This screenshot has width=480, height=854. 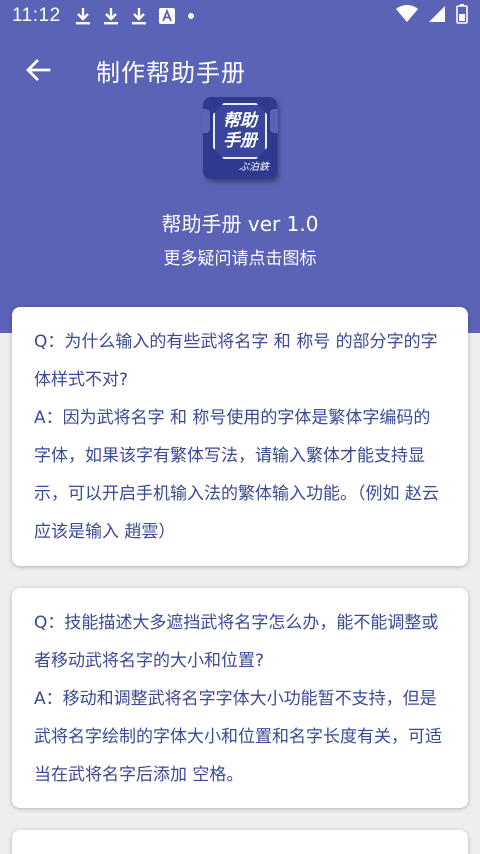 I want to click on help-manual-app-icon: 帮助手册 ぷ泊鉄, so click(x=240, y=138).